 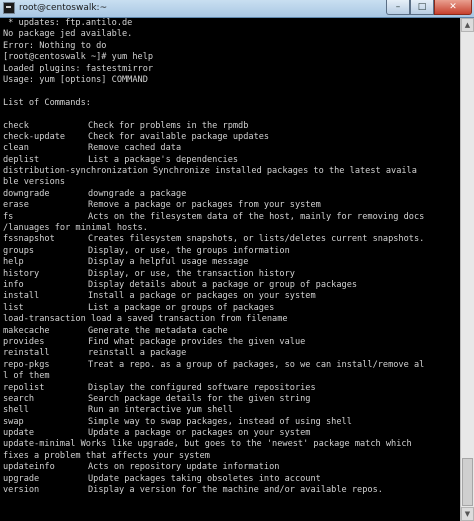 I want to click on command-description: Display, or use, the groups information, so click(x=189, y=250).